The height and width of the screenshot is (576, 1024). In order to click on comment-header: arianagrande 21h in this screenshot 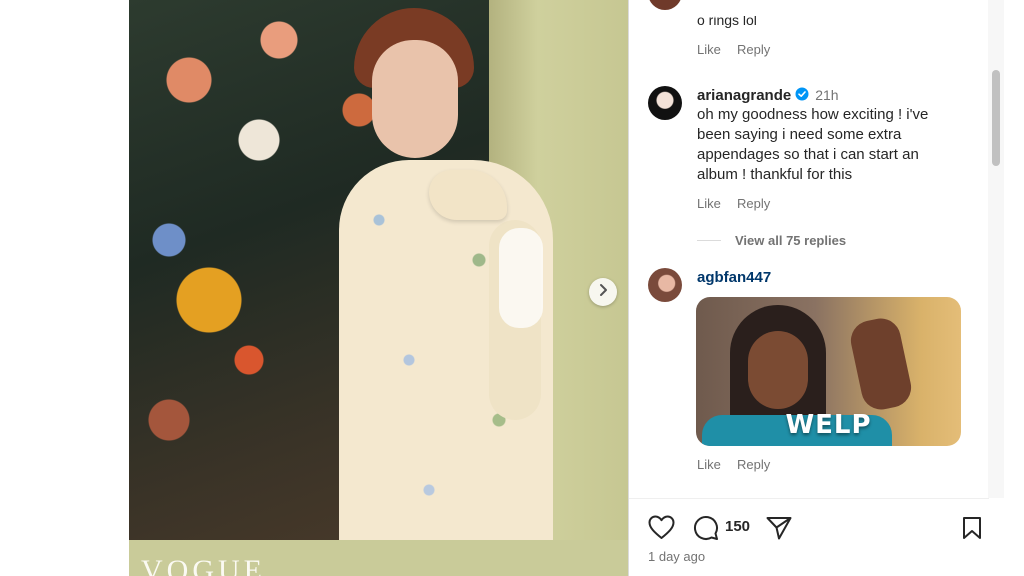, I will do `click(768, 95)`.